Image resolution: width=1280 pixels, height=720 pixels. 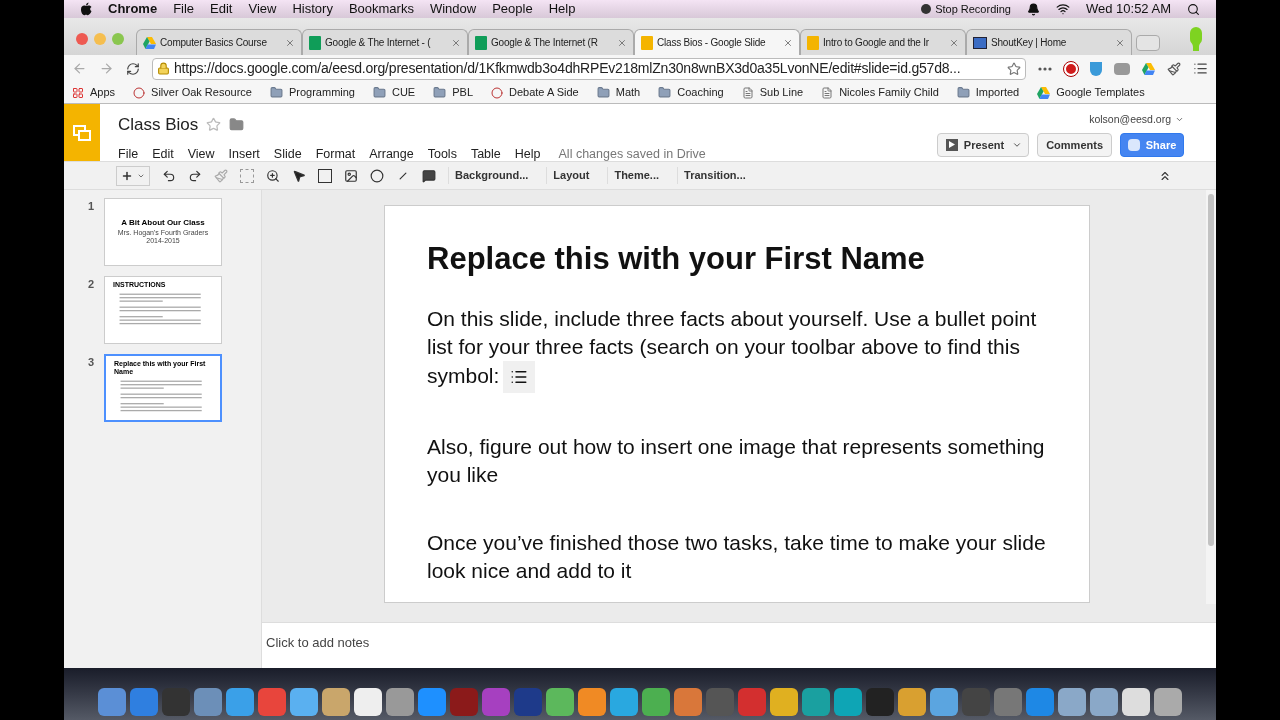 What do you see at coordinates (237, 125) in the screenshot?
I see `folder-icon` at bounding box center [237, 125].